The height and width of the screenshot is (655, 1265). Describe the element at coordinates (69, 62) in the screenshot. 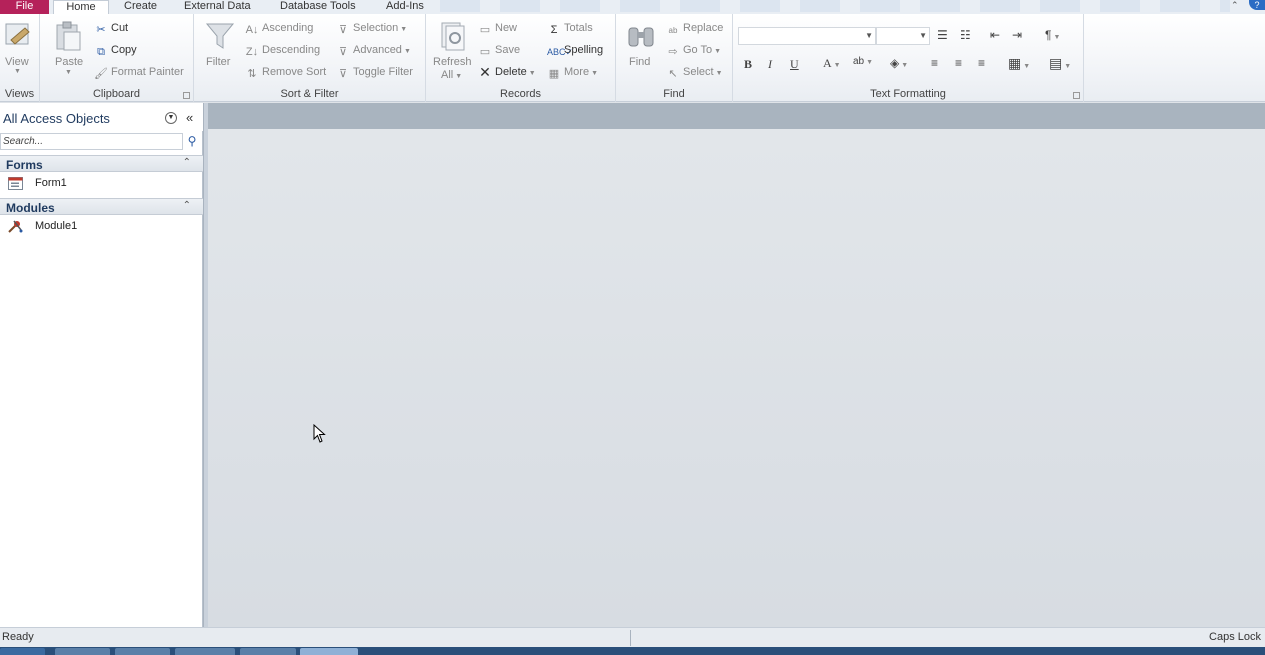

I see `paste-button: Paste` at that location.